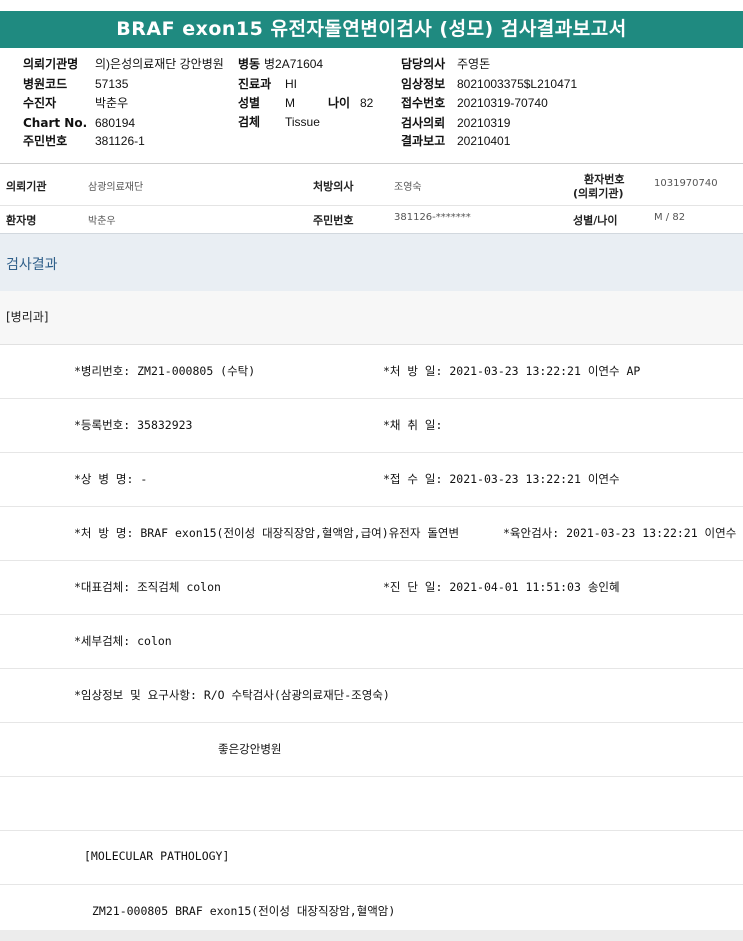 The width and height of the screenshot is (743, 941). I want to click on result-row-empty, so click(371, 804).